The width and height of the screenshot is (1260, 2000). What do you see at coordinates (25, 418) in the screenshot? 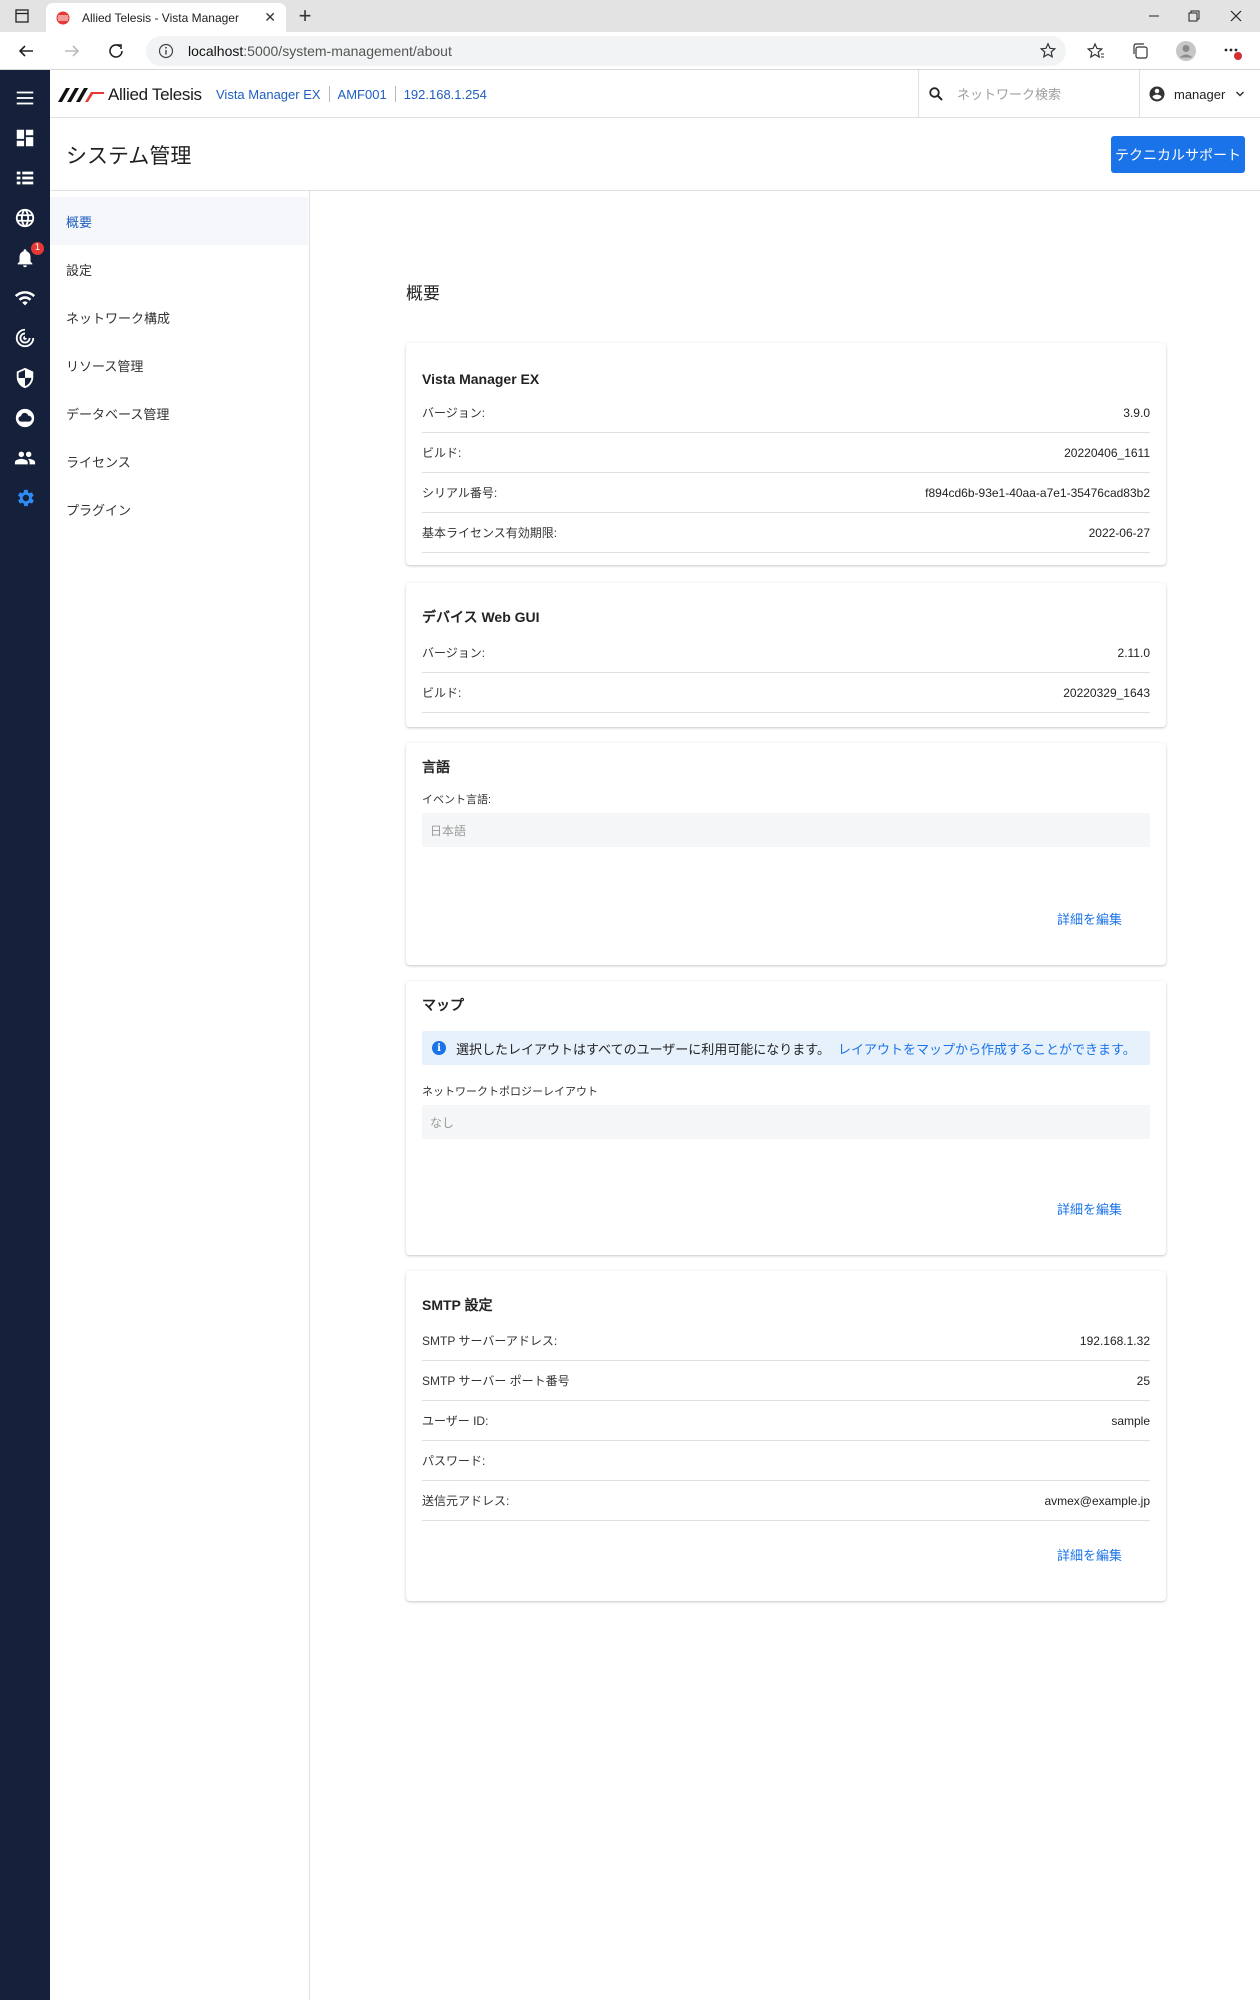
I see `cloud-icon` at bounding box center [25, 418].